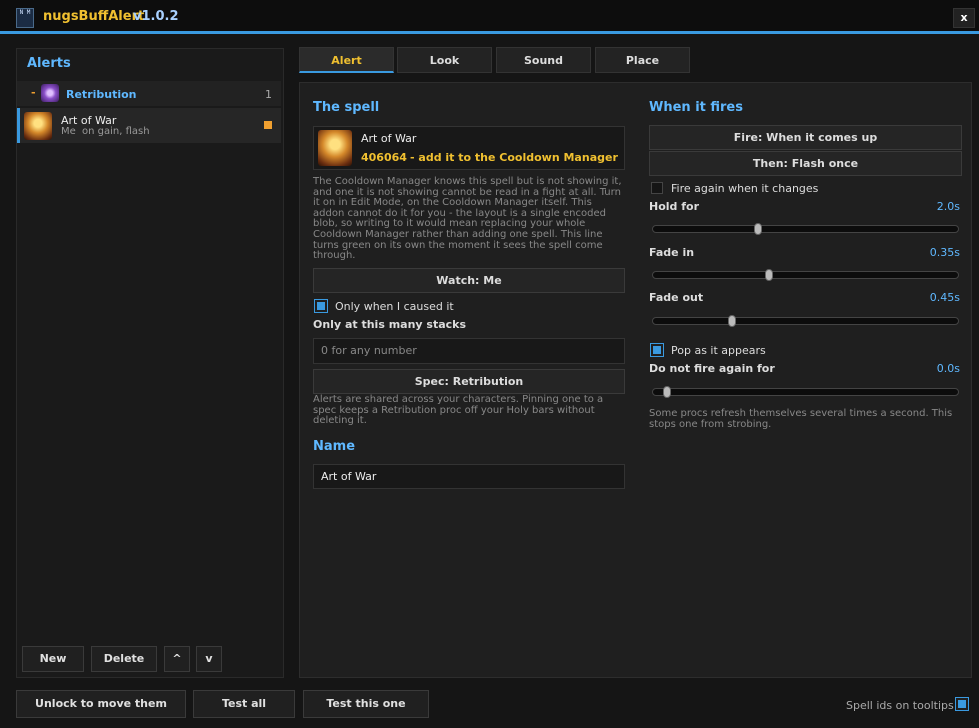 The image size is (979, 728). What do you see at coordinates (543, 60) in the screenshot?
I see `tab-sound: Sound` at bounding box center [543, 60].